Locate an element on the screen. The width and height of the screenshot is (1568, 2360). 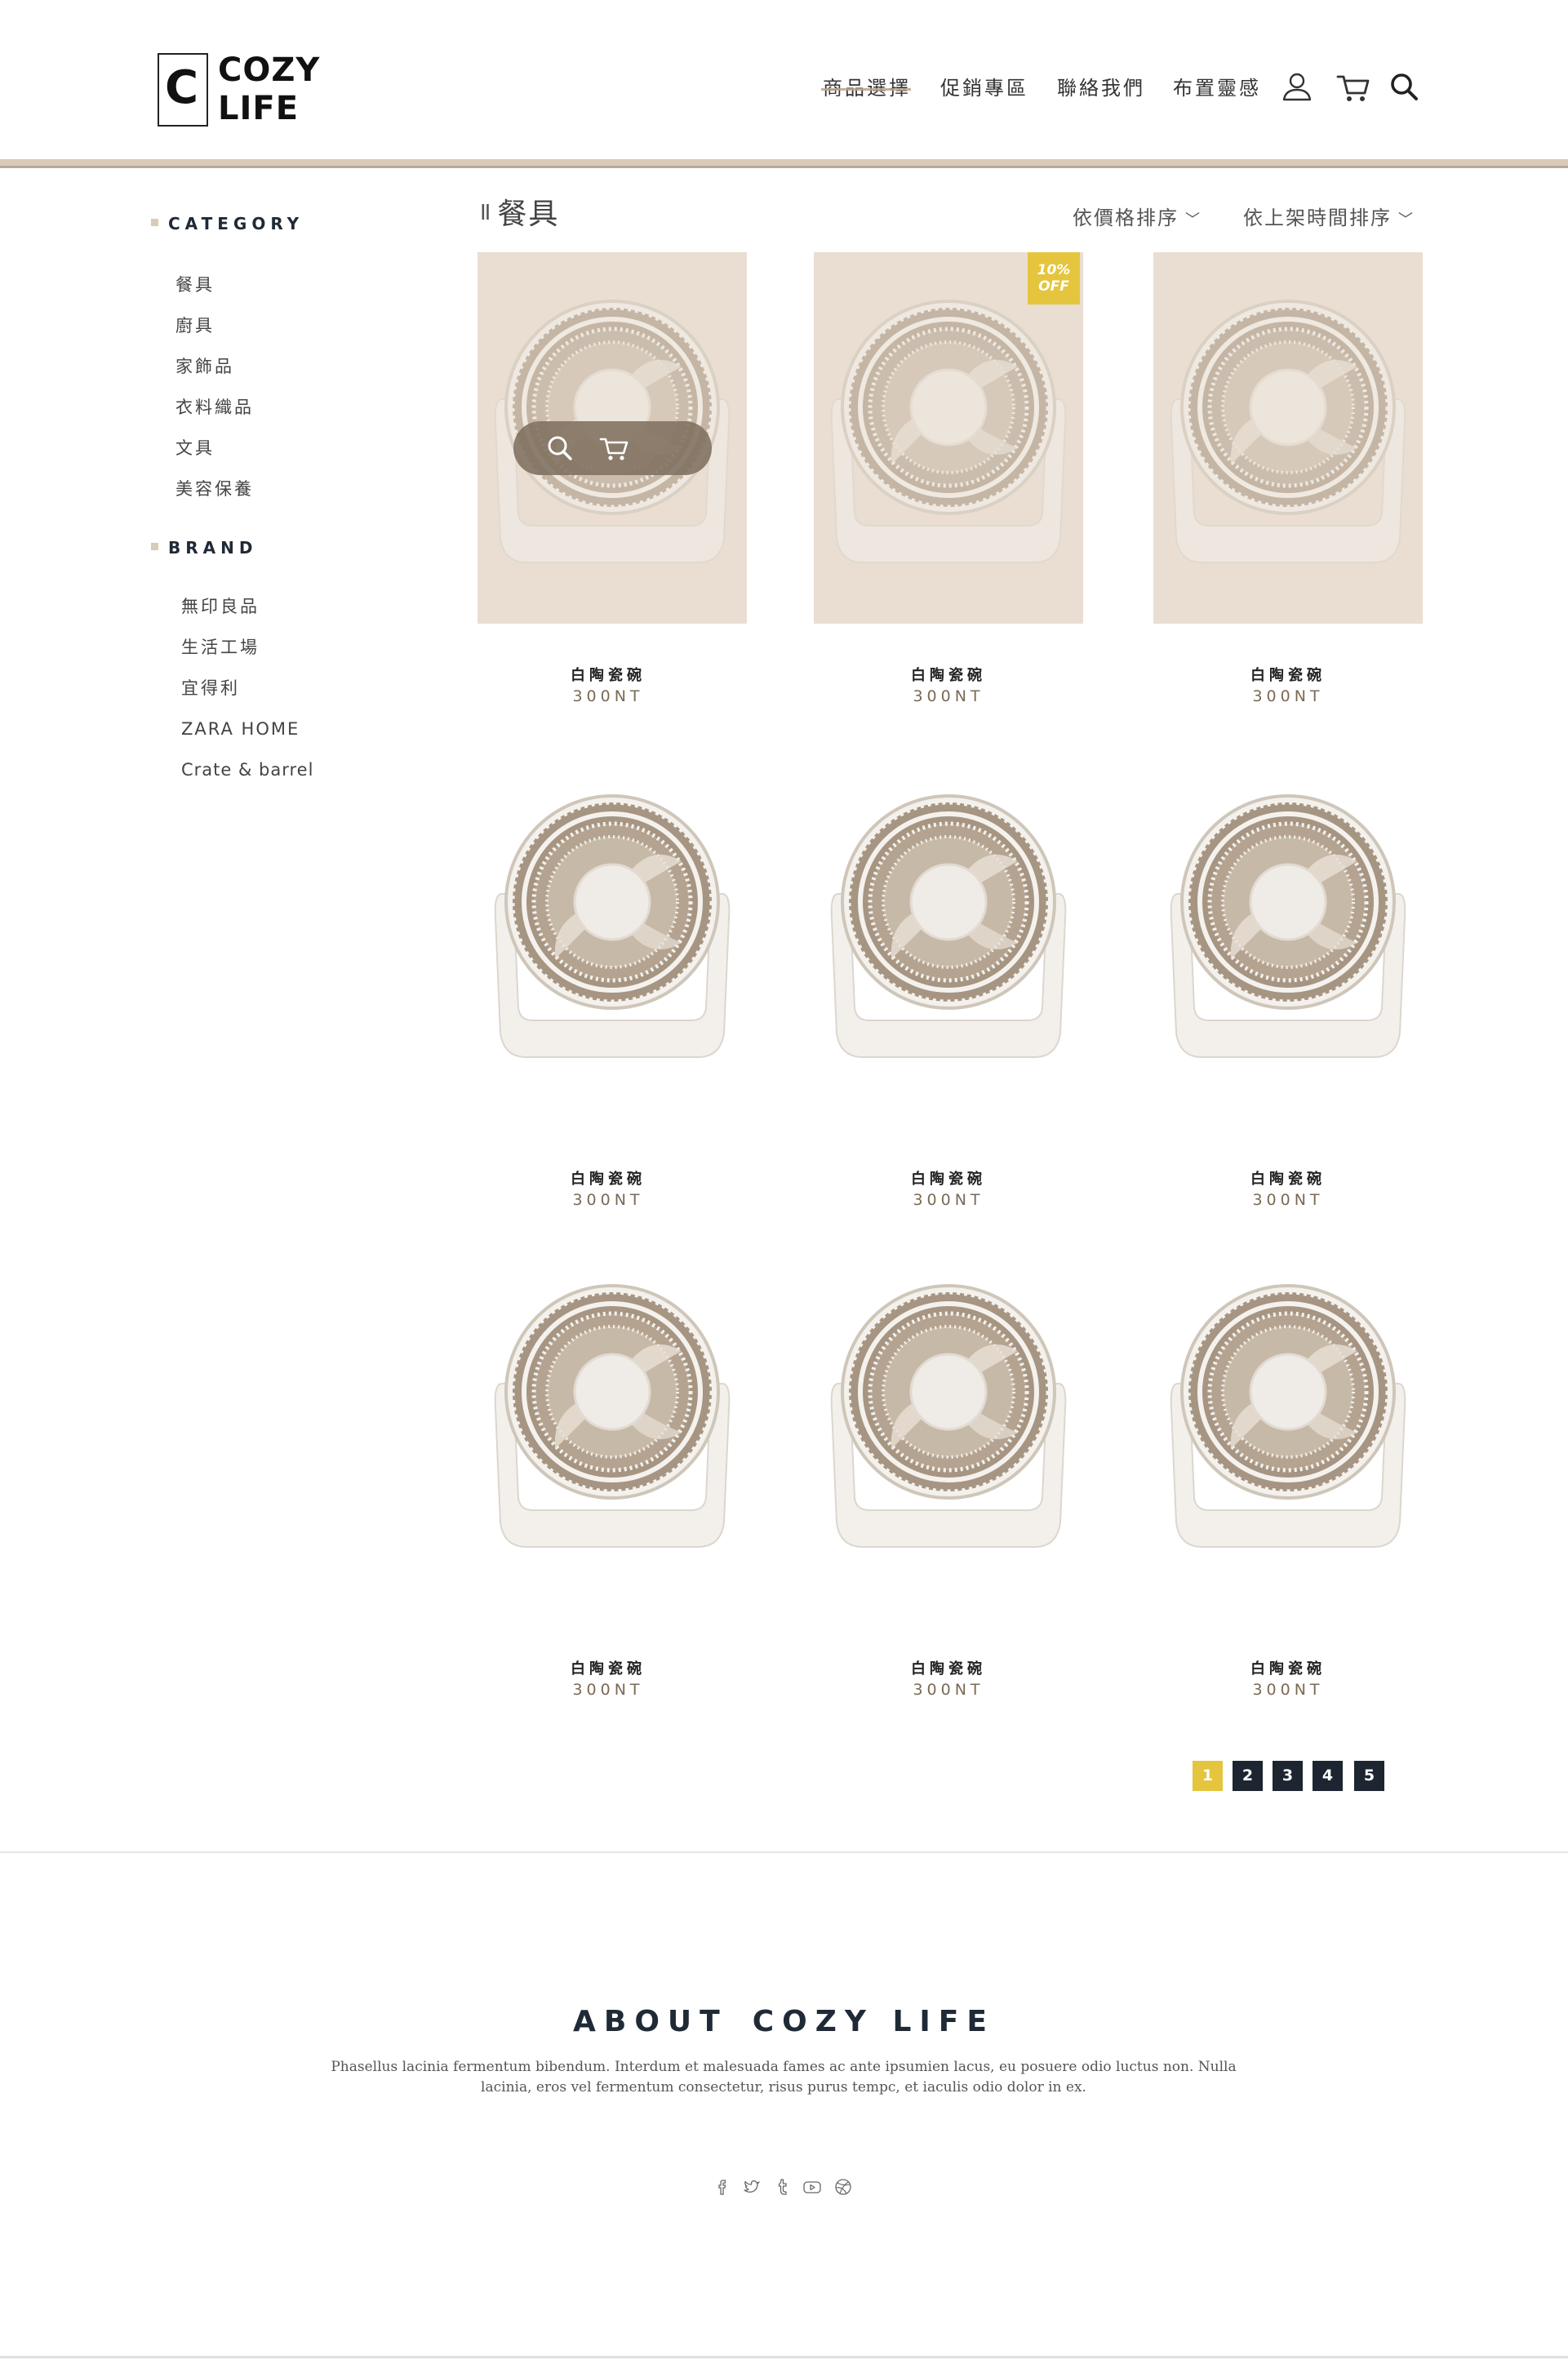
search-icon is located at coordinates (1404, 86).